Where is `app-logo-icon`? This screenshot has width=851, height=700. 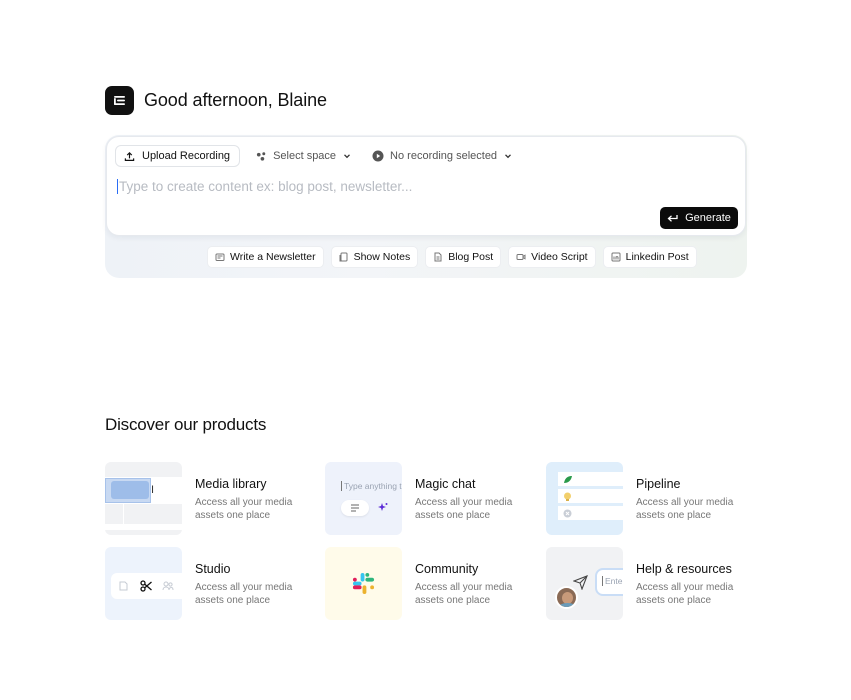 app-logo-icon is located at coordinates (119, 100).